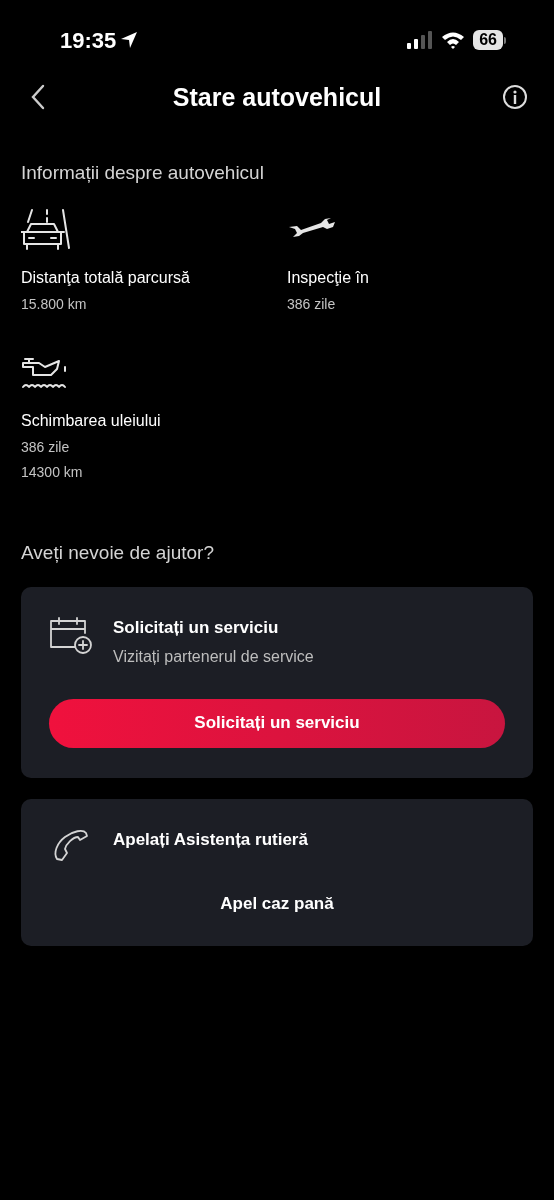  I want to click on back-button, so click(38, 97).